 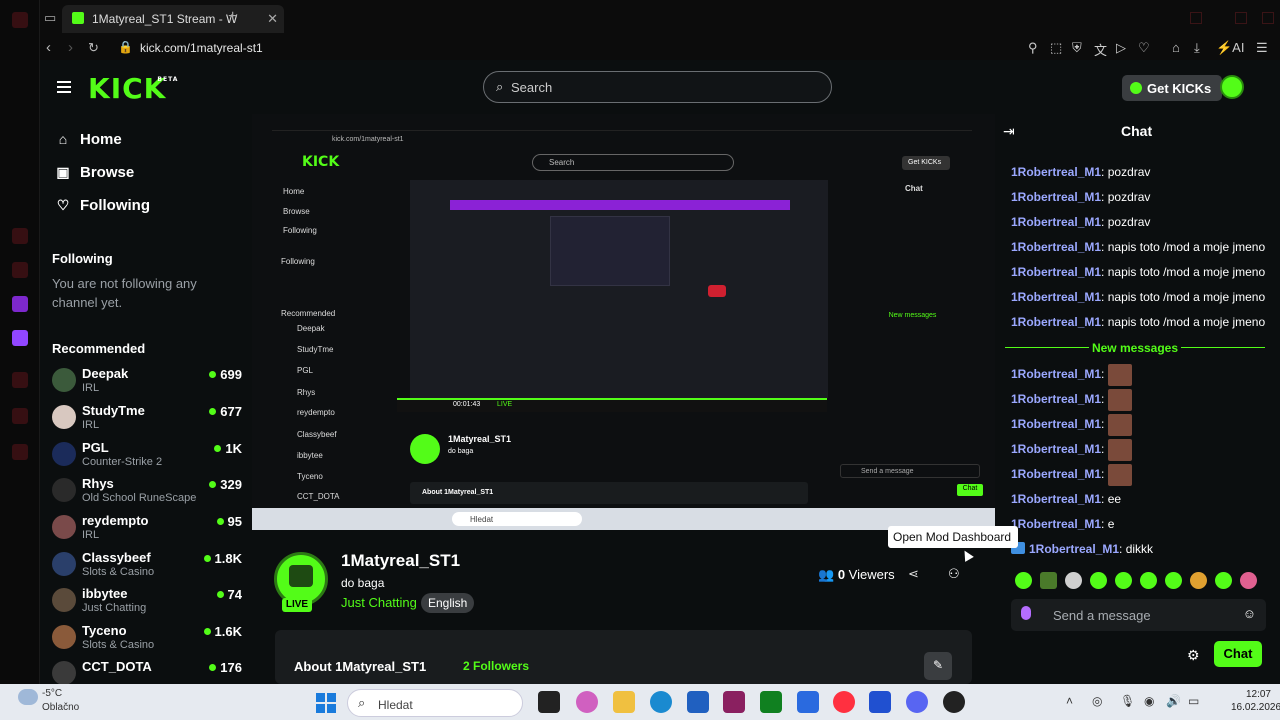 What do you see at coordinates (1138, 615) in the screenshot?
I see `chat-input: Send a message ☺` at bounding box center [1138, 615].